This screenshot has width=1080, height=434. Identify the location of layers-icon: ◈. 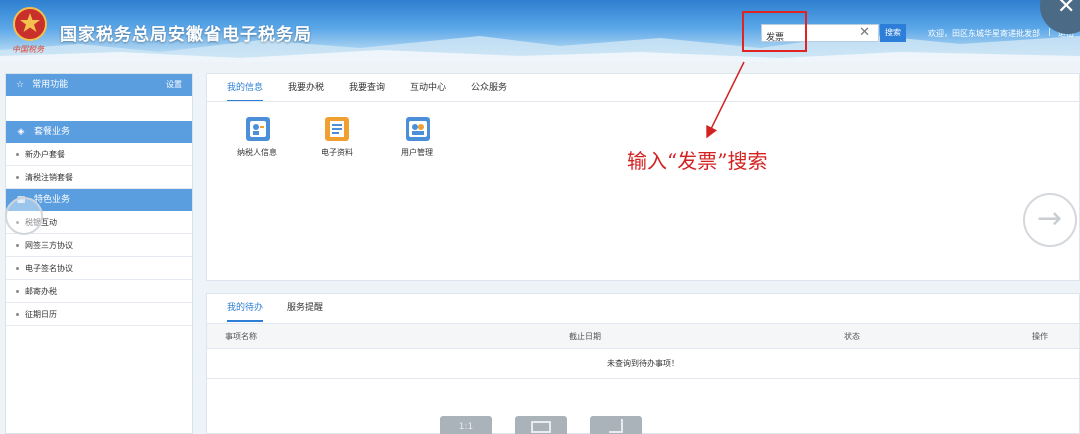
(21, 132).